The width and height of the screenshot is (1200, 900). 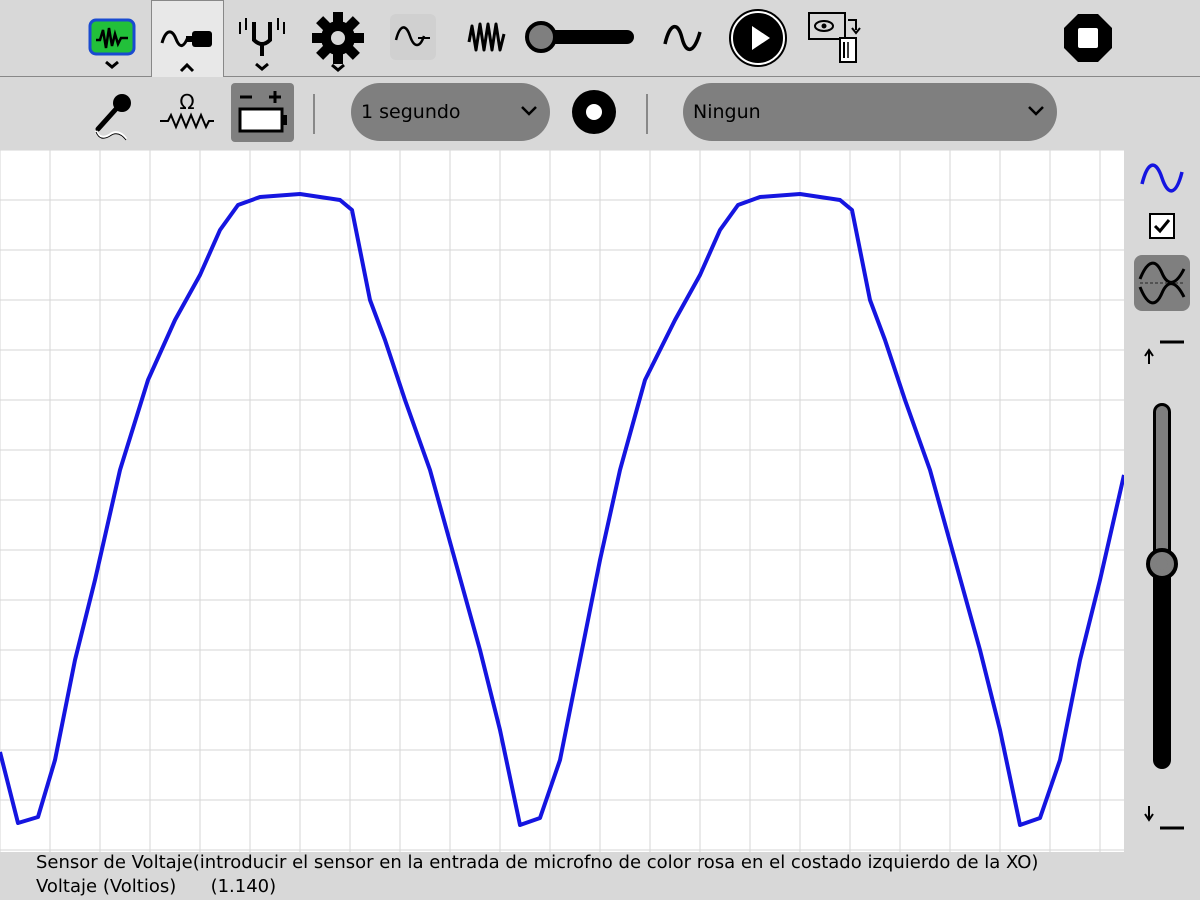 What do you see at coordinates (156, 886) in the screenshot?
I see `voltage-readout: Voltaje (Voltios) (1.140)` at bounding box center [156, 886].